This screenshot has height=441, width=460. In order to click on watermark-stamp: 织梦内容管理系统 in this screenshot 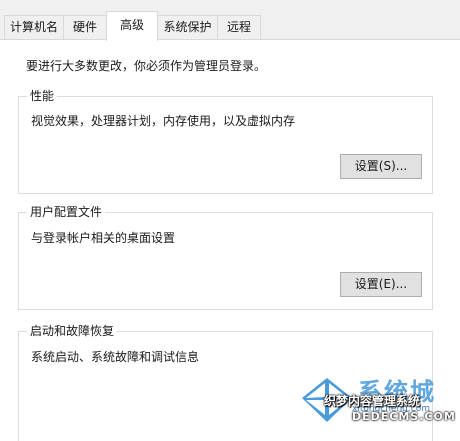, I will do `click(372, 401)`.